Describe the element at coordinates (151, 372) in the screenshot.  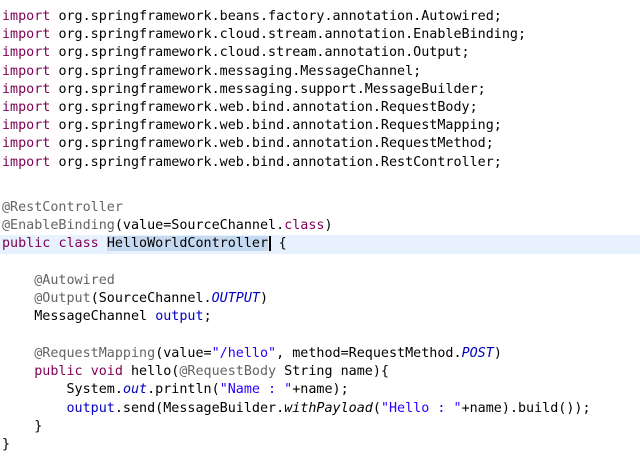
I see `method-name: hello(` at that location.